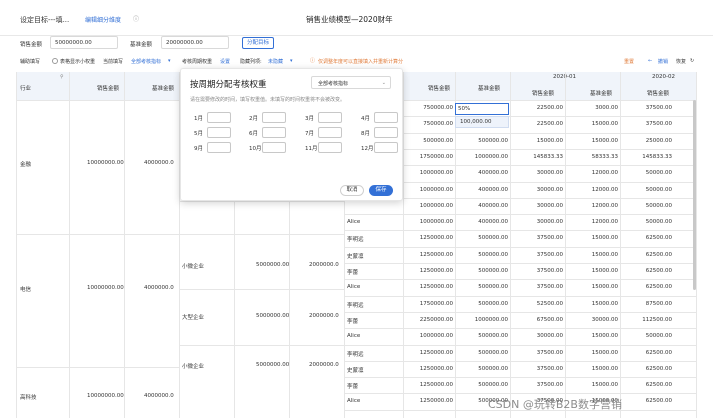 The width and height of the screenshot is (713, 418). I want to click on base-amount-input: 20000000.00, so click(195, 42).